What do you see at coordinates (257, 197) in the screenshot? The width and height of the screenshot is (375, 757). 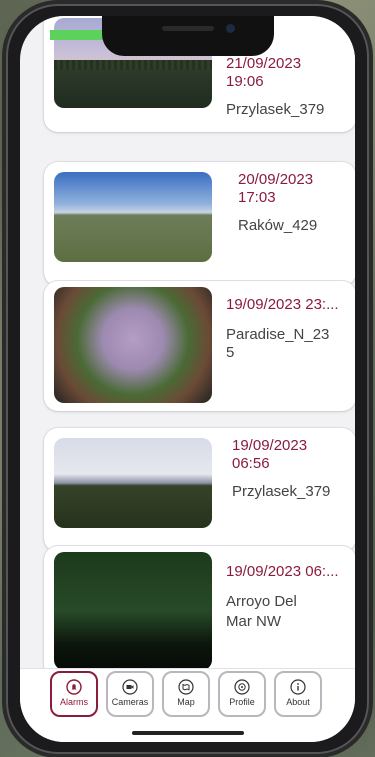 I see `alarm-time: 17:03` at bounding box center [257, 197].